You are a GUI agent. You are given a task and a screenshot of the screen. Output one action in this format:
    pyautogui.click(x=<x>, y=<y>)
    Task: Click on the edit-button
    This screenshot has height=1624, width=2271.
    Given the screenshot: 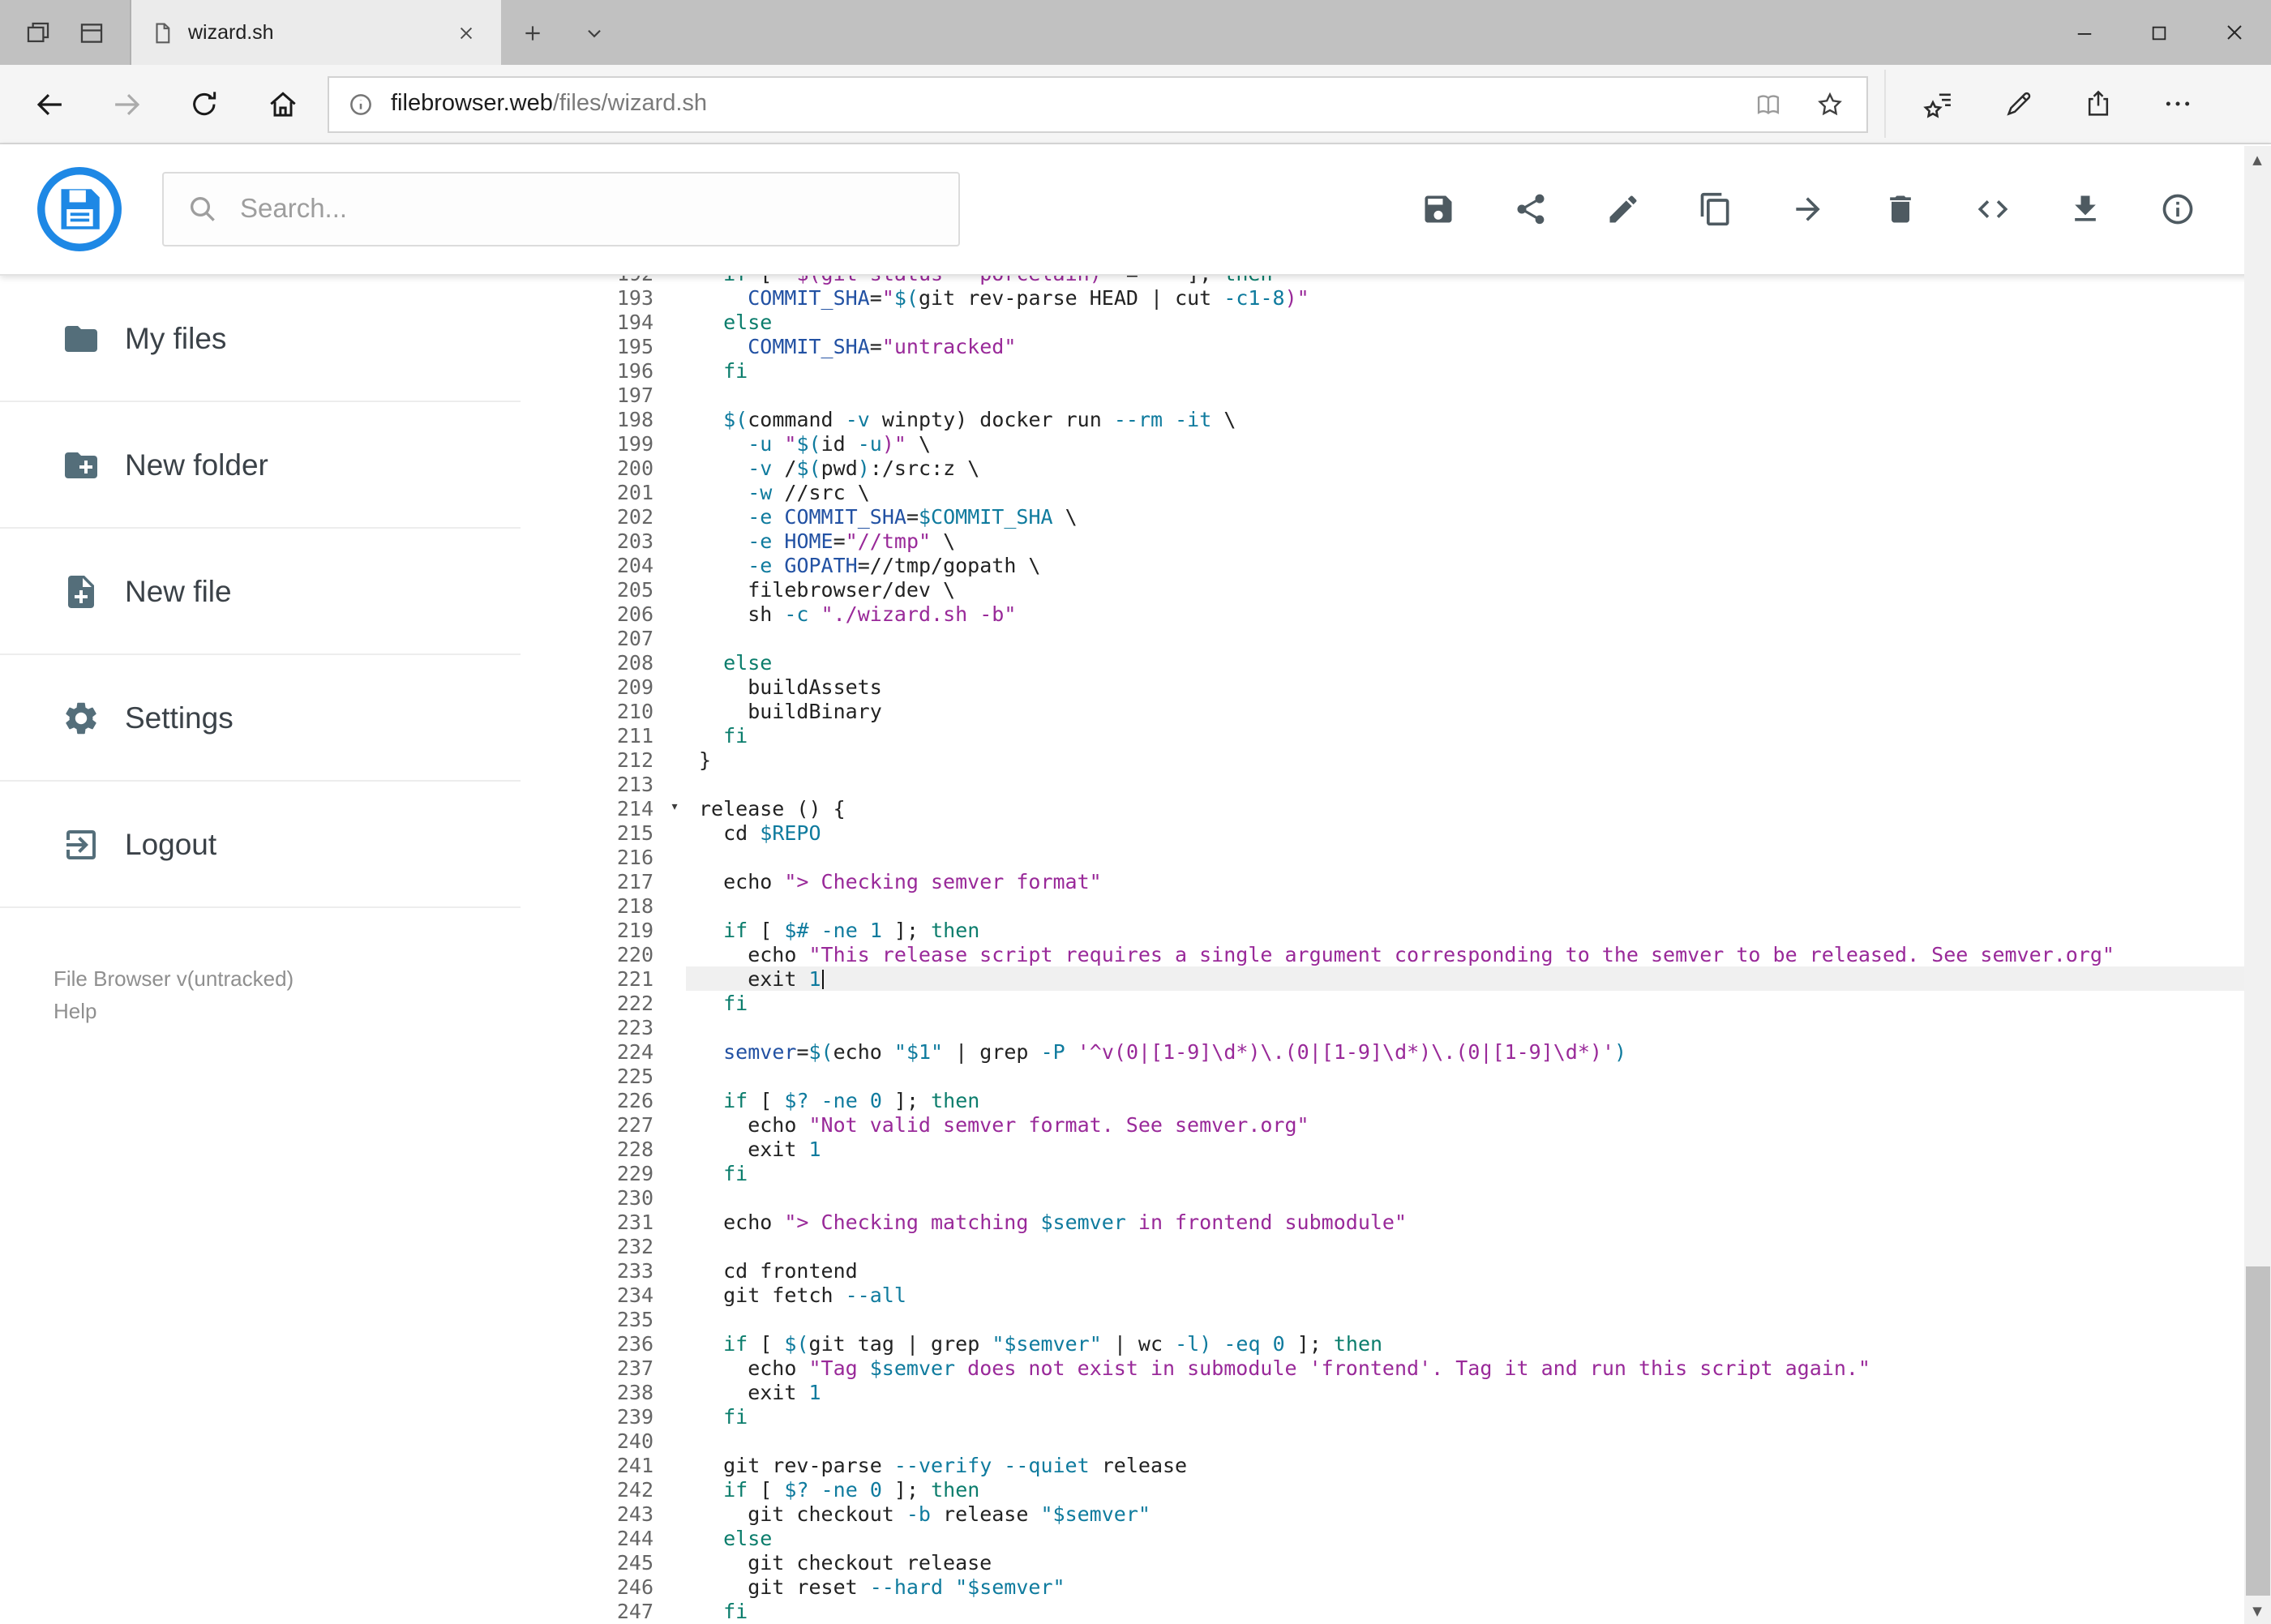 What is the action you would take?
    pyautogui.click(x=1623, y=210)
    